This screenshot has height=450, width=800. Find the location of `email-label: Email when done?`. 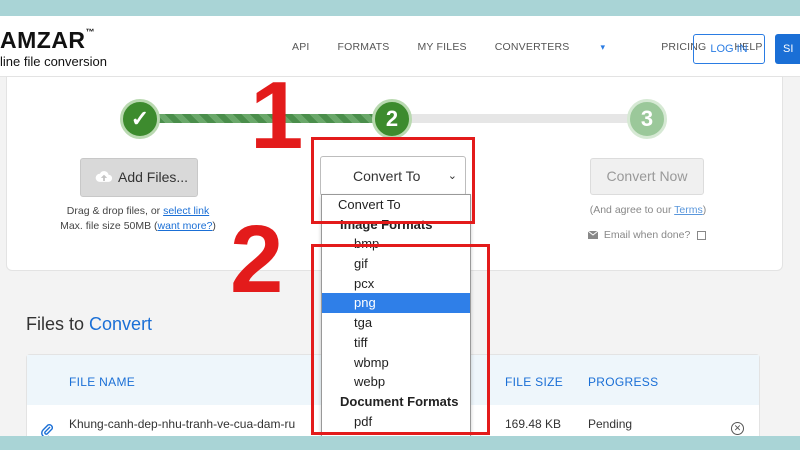

email-label: Email when done? is located at coordinates (647, 235).